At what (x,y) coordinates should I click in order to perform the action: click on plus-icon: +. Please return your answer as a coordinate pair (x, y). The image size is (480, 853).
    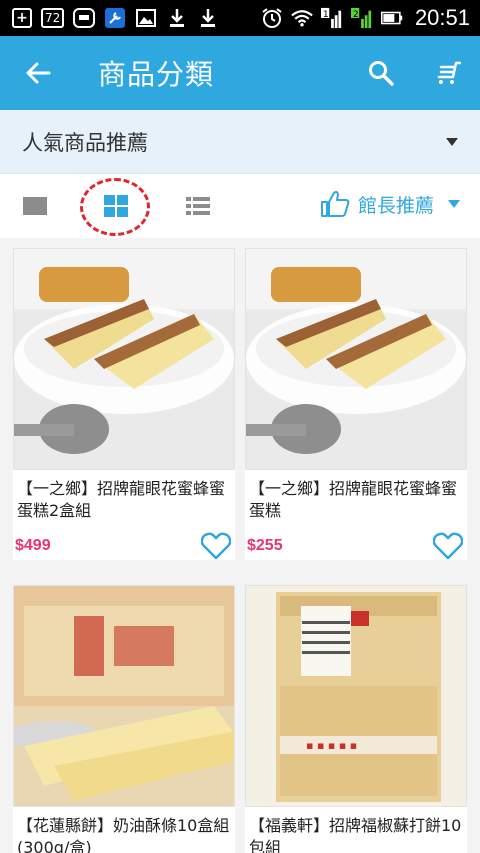
    Looking at the image, I should click on (22, 18).